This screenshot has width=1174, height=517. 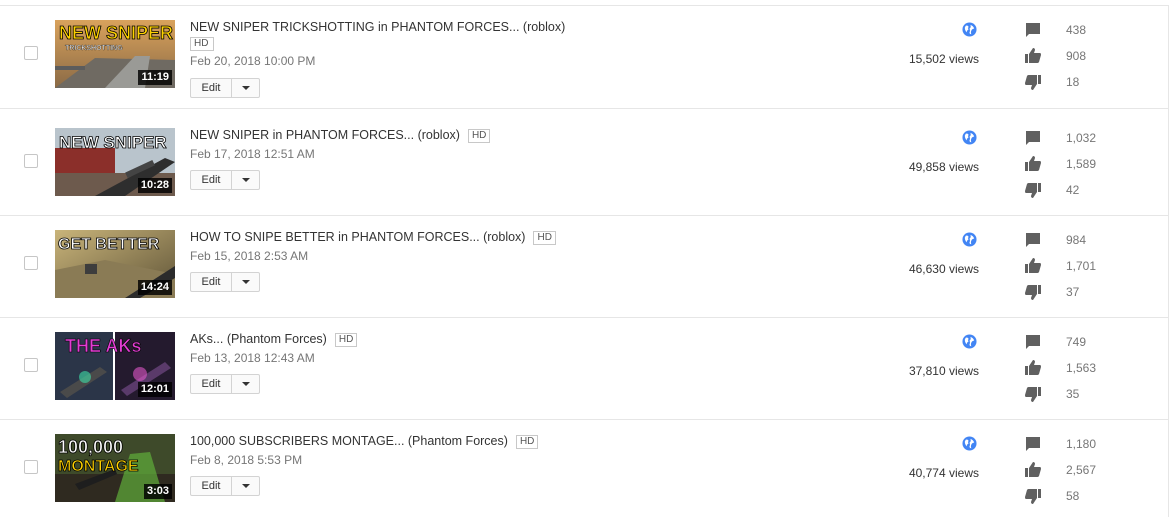 I want to click on dislike-count: 58, so click(x=1073, y=496).